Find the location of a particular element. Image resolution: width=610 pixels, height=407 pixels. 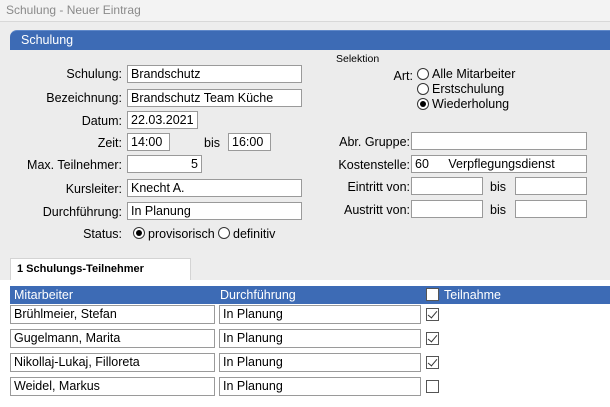

kursleiter-label: Kursleiter: is located at coordinates (93, 189).